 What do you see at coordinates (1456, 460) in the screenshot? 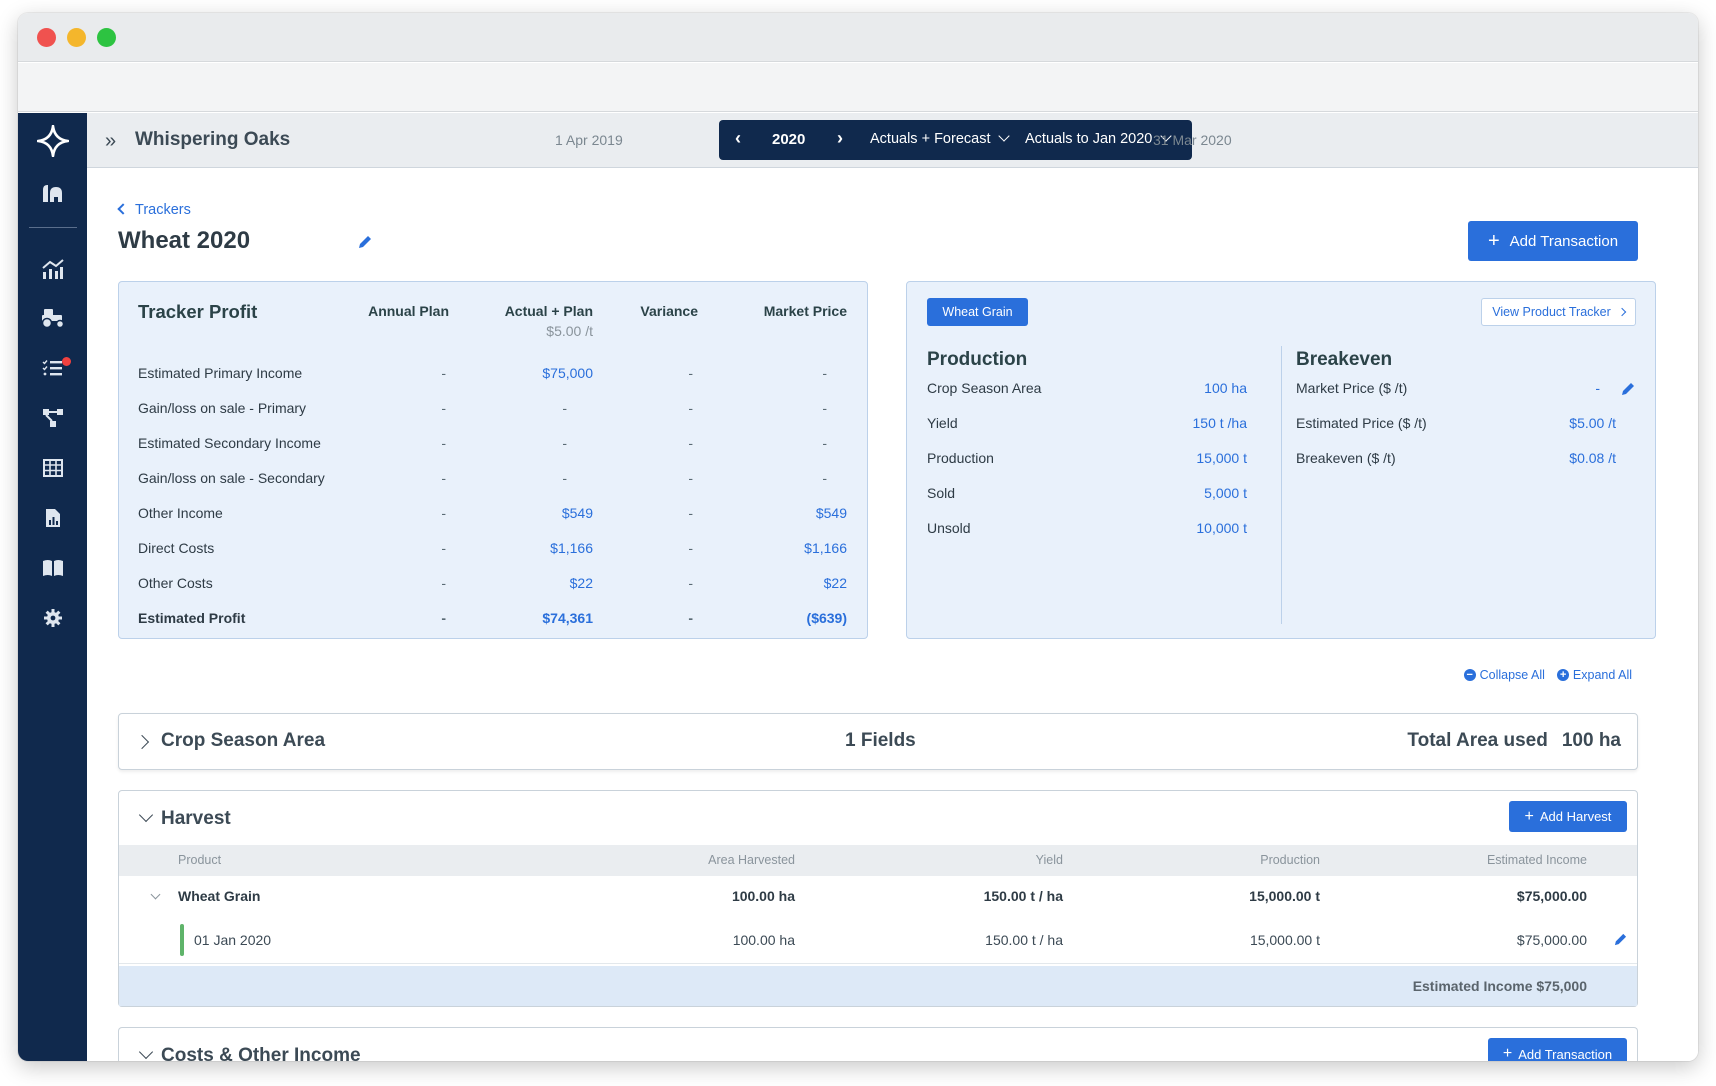
I see `breakeven-row: Breakeven ($ /t) $0.08 /t` at bounding box center [1456, 460].